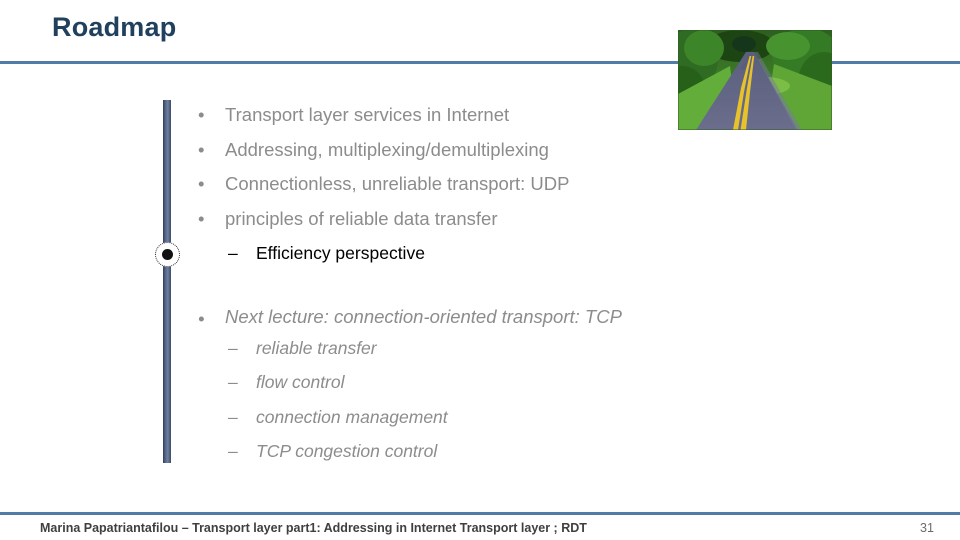 Image resolution: width=960 pixels, height=540 pixels. I want to click on sub-bullet-item-highlighted: – Efficiency perspective, so click(425, 253).